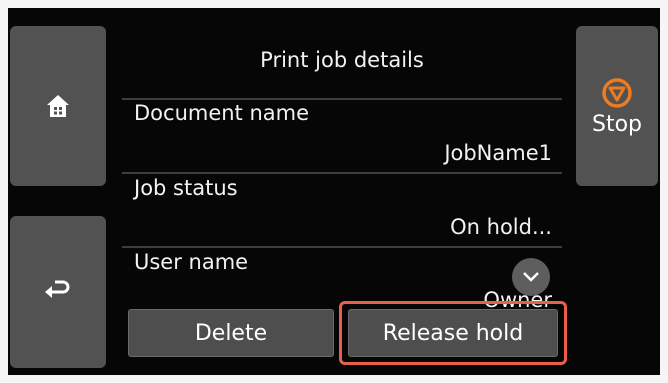 The width and height of the screenshot is (668, 383). I want to click on home-icon, so click(58, 106).